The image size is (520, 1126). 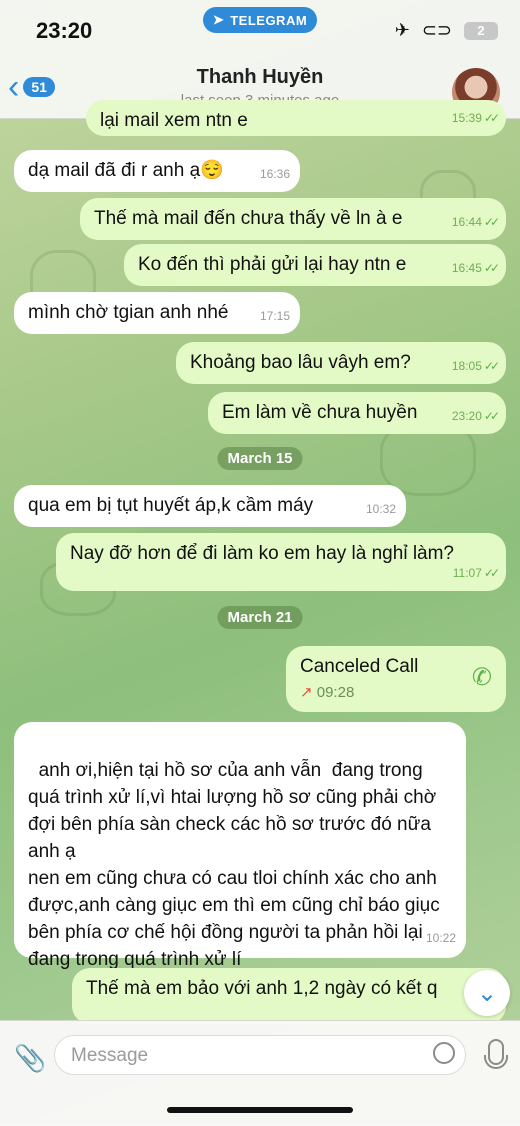 I want to click on message-meta: 18:05 ✓✓, so click(x=475, y=366).